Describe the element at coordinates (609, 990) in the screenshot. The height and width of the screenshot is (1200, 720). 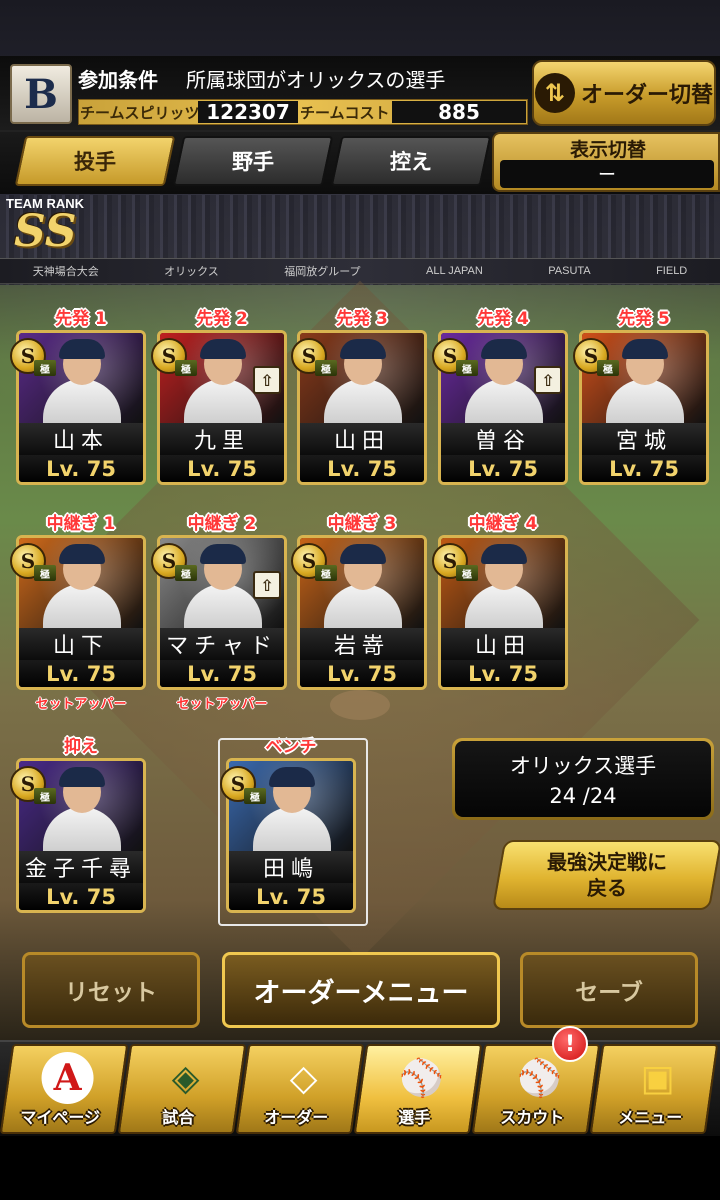
I see `save-button: セーブ` at that location.